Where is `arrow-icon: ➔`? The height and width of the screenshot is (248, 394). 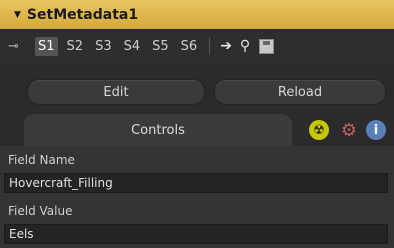 arrow-icon: ➔ is located at coordinates (226, 46).